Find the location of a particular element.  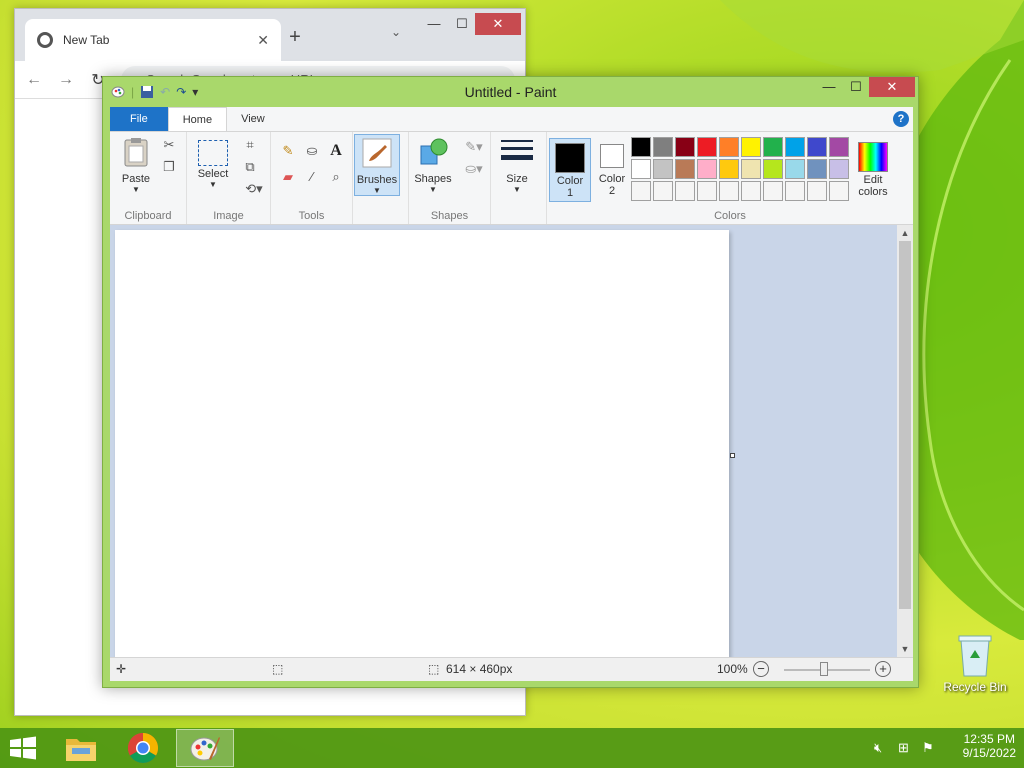

clock: 12:35 PM 9/15/2022 is located at coordinates (989, 746).